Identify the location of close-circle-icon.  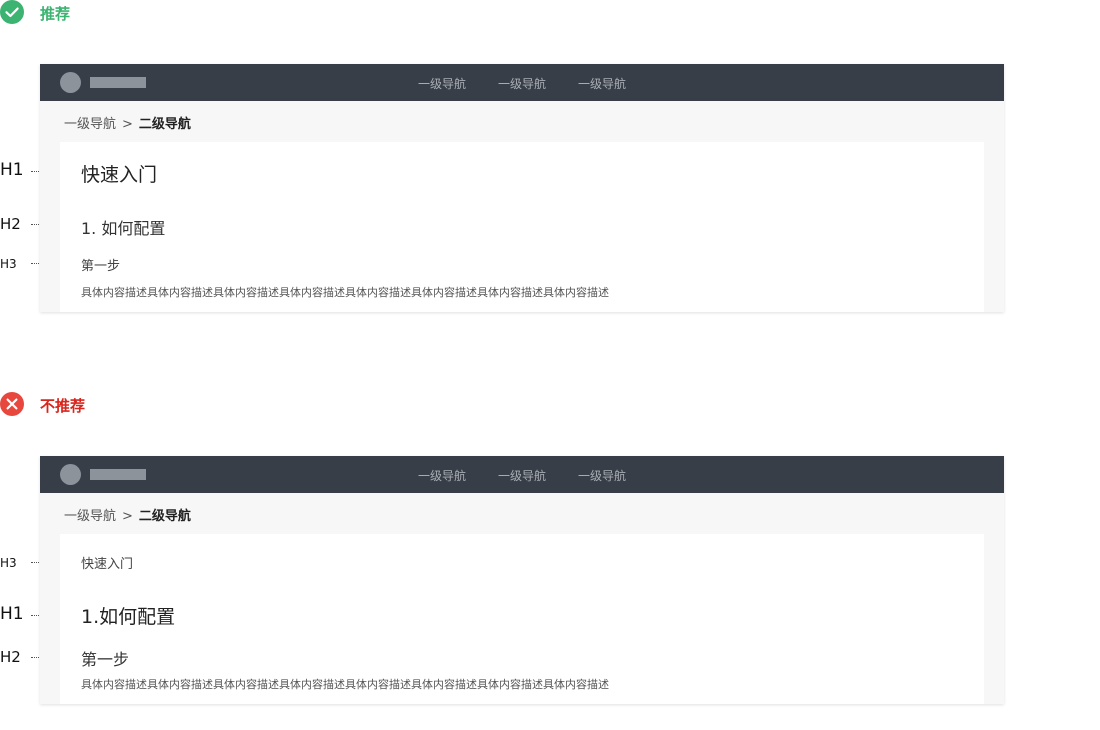
(12, 404).